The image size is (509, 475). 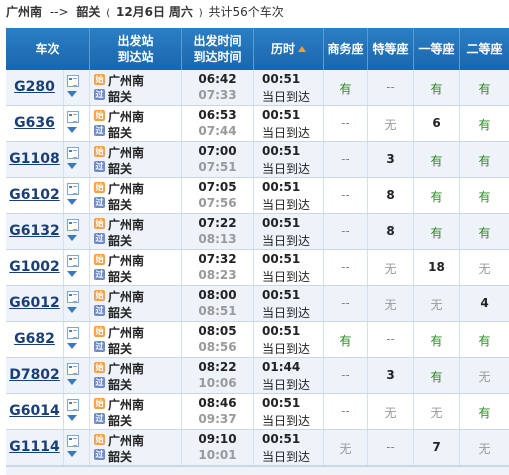 What do you see at coordinates (484, 339) in the screenshot?
I see `seat-second-cell: 有` at bounding box center [484, 339].